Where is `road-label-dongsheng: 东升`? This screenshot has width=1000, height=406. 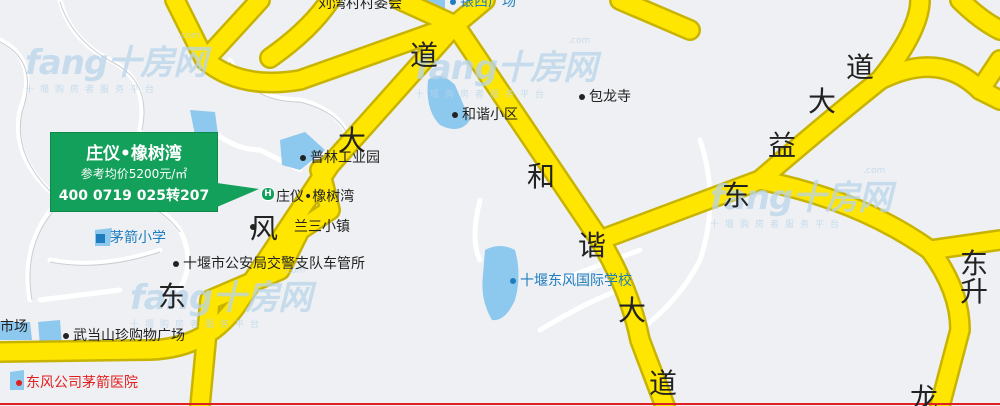 road-label-dongsheng: 东升 is located at coordinates (974, 277).